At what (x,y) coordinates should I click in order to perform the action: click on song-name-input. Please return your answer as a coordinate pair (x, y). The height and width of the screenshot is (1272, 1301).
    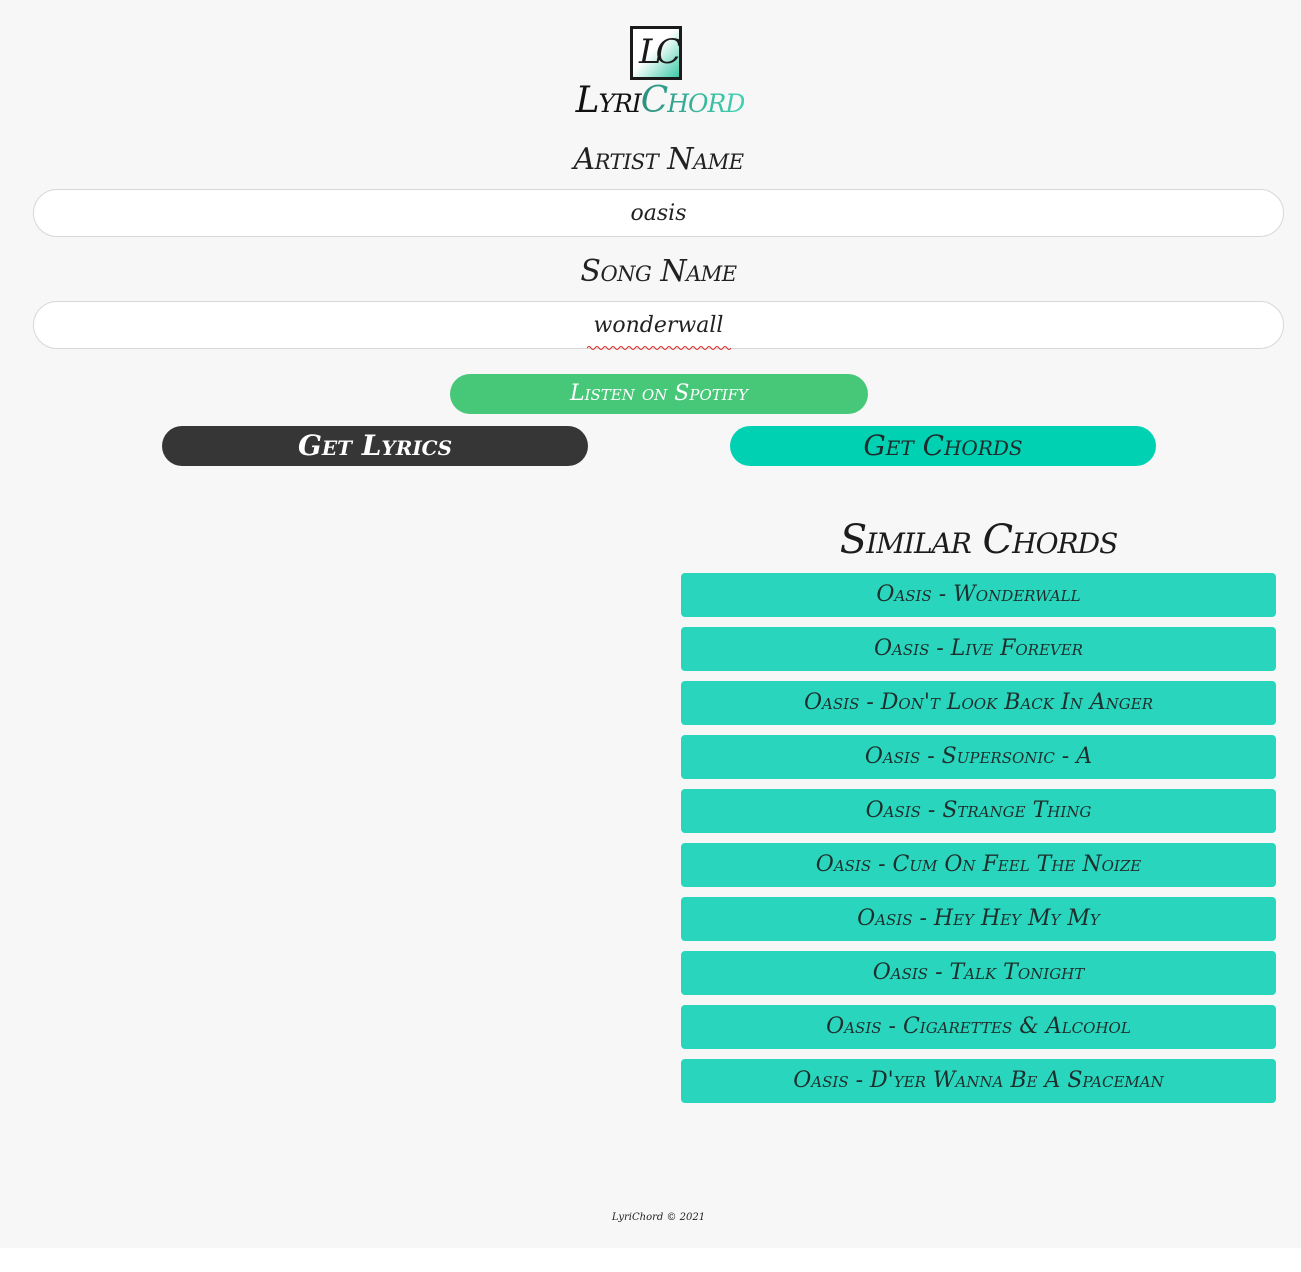
    Looking at the image, I should click on (658, 325).